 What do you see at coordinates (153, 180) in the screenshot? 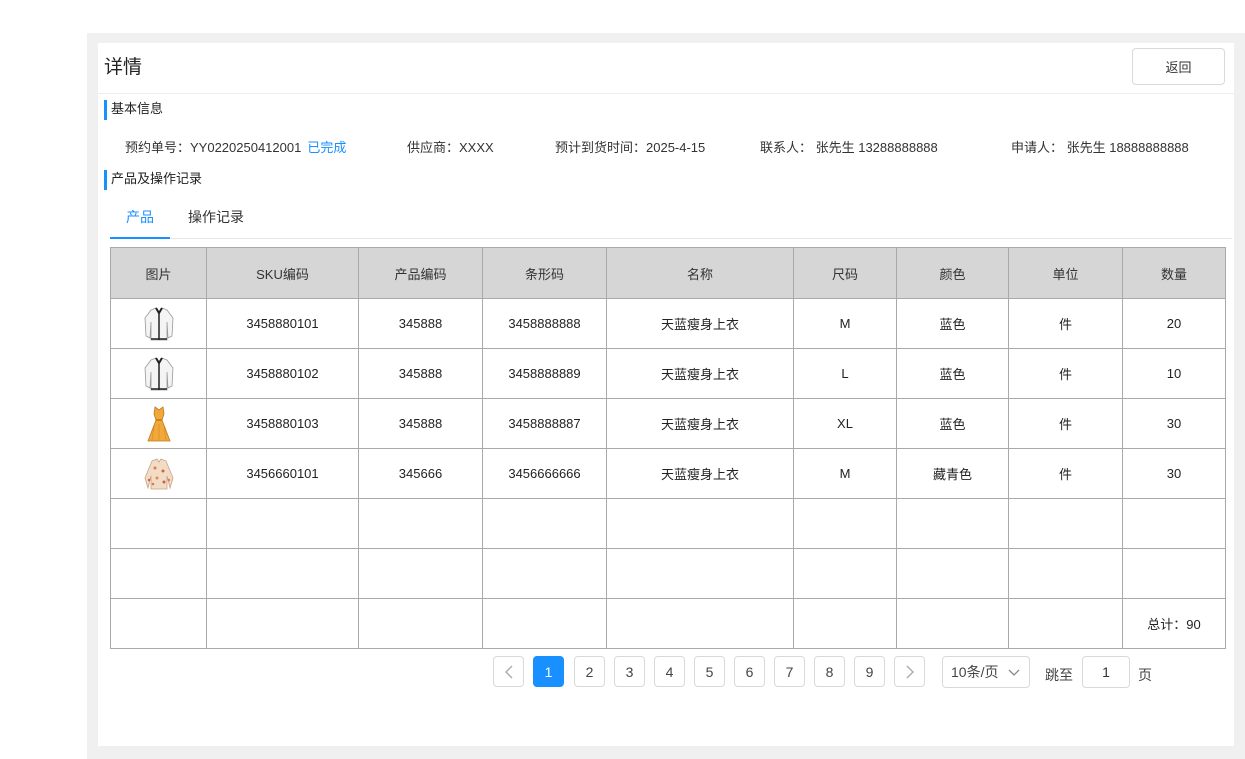
I see `section-title-products: 产品及操作记录` at bounding box center [153, 180].